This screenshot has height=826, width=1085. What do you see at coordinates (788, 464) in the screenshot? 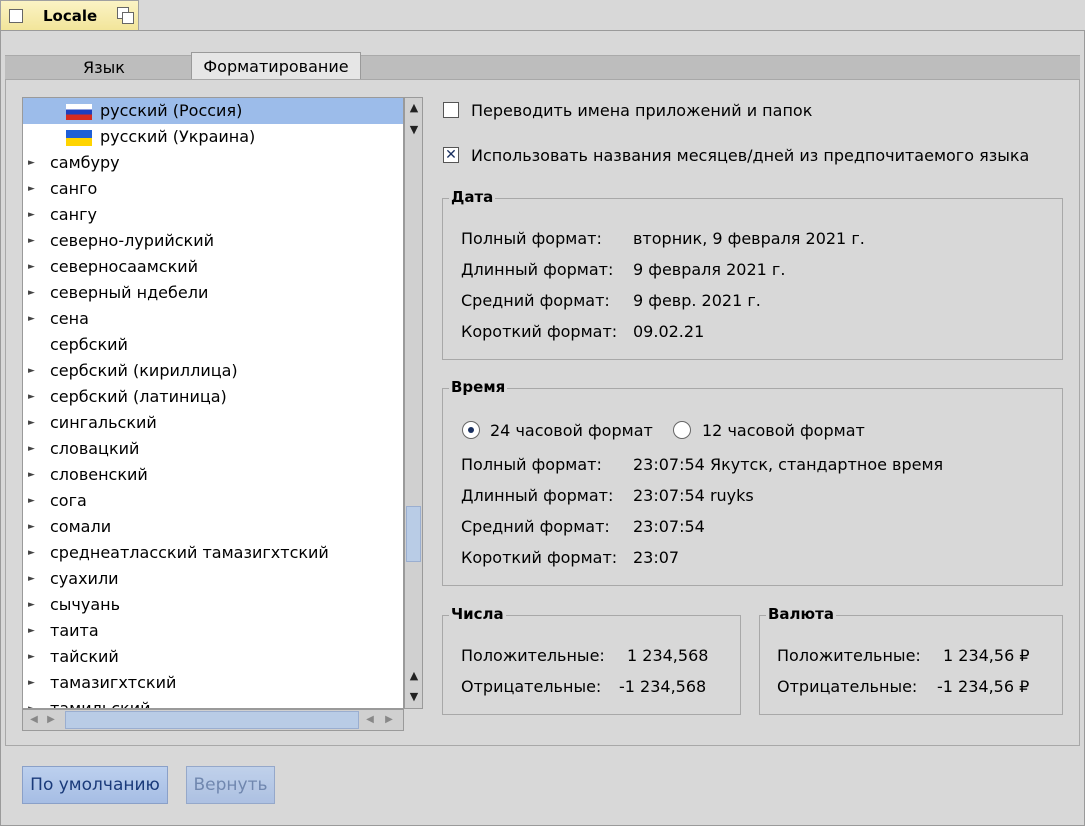
I see `time-full-value: 23:07:54 Якутск, стандартное время` at bounding box center [788, 464].